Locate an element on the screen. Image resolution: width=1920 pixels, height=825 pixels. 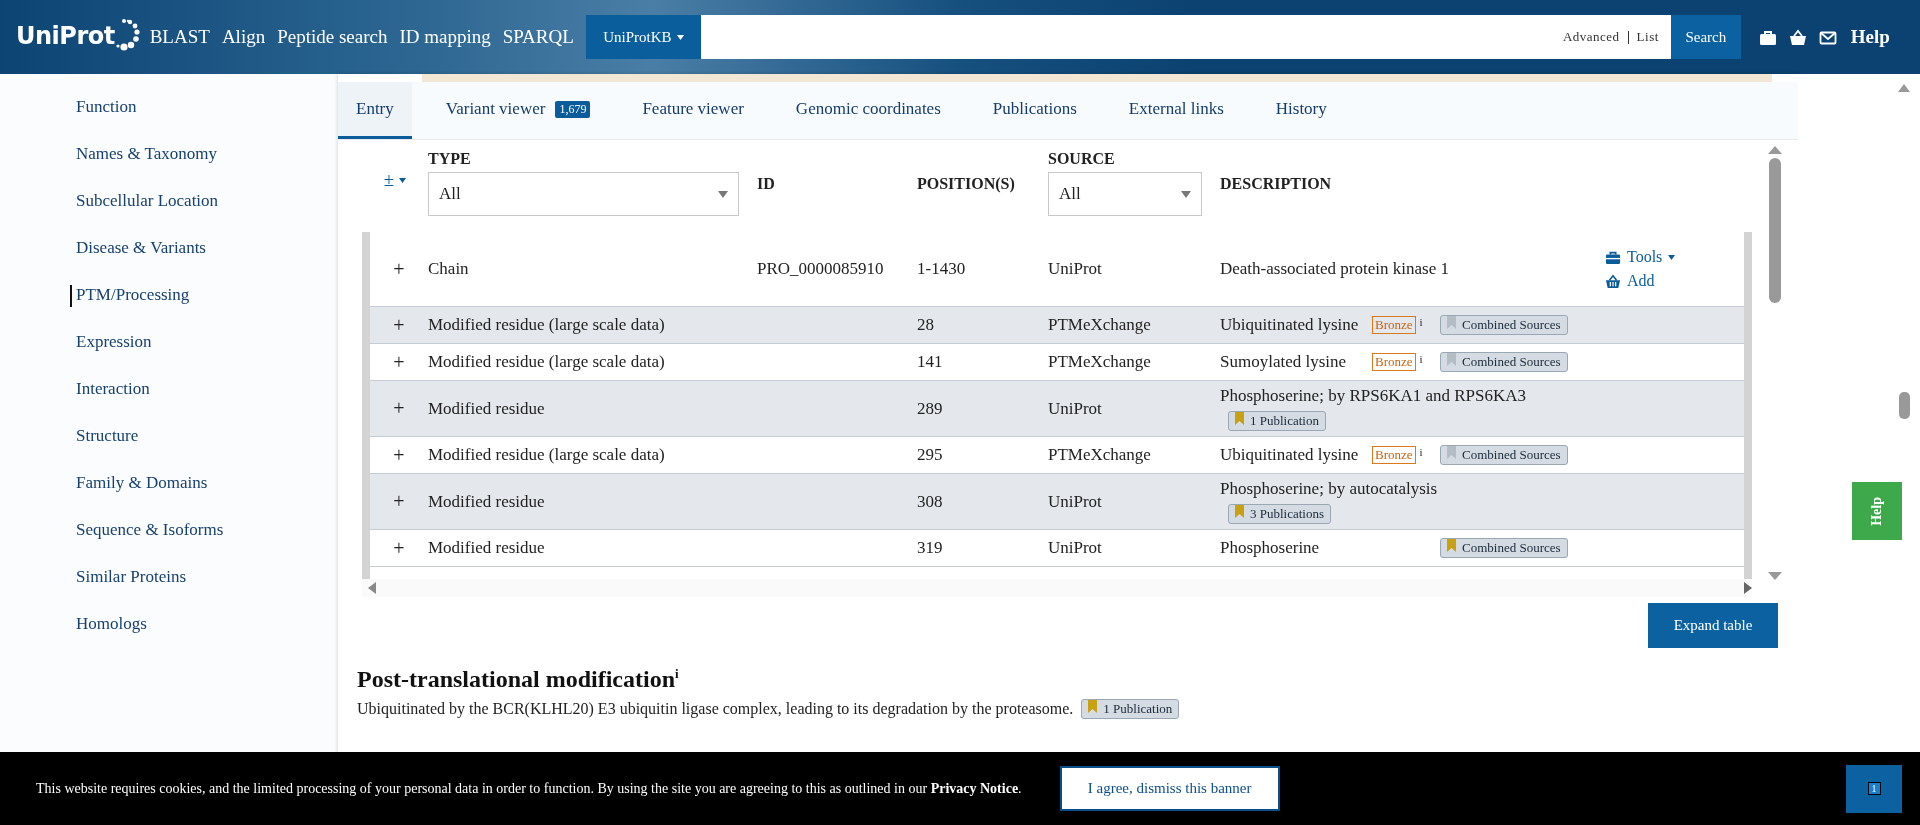
sidebar-item: Names & Taxonomy is located at coordinates (169, 153).